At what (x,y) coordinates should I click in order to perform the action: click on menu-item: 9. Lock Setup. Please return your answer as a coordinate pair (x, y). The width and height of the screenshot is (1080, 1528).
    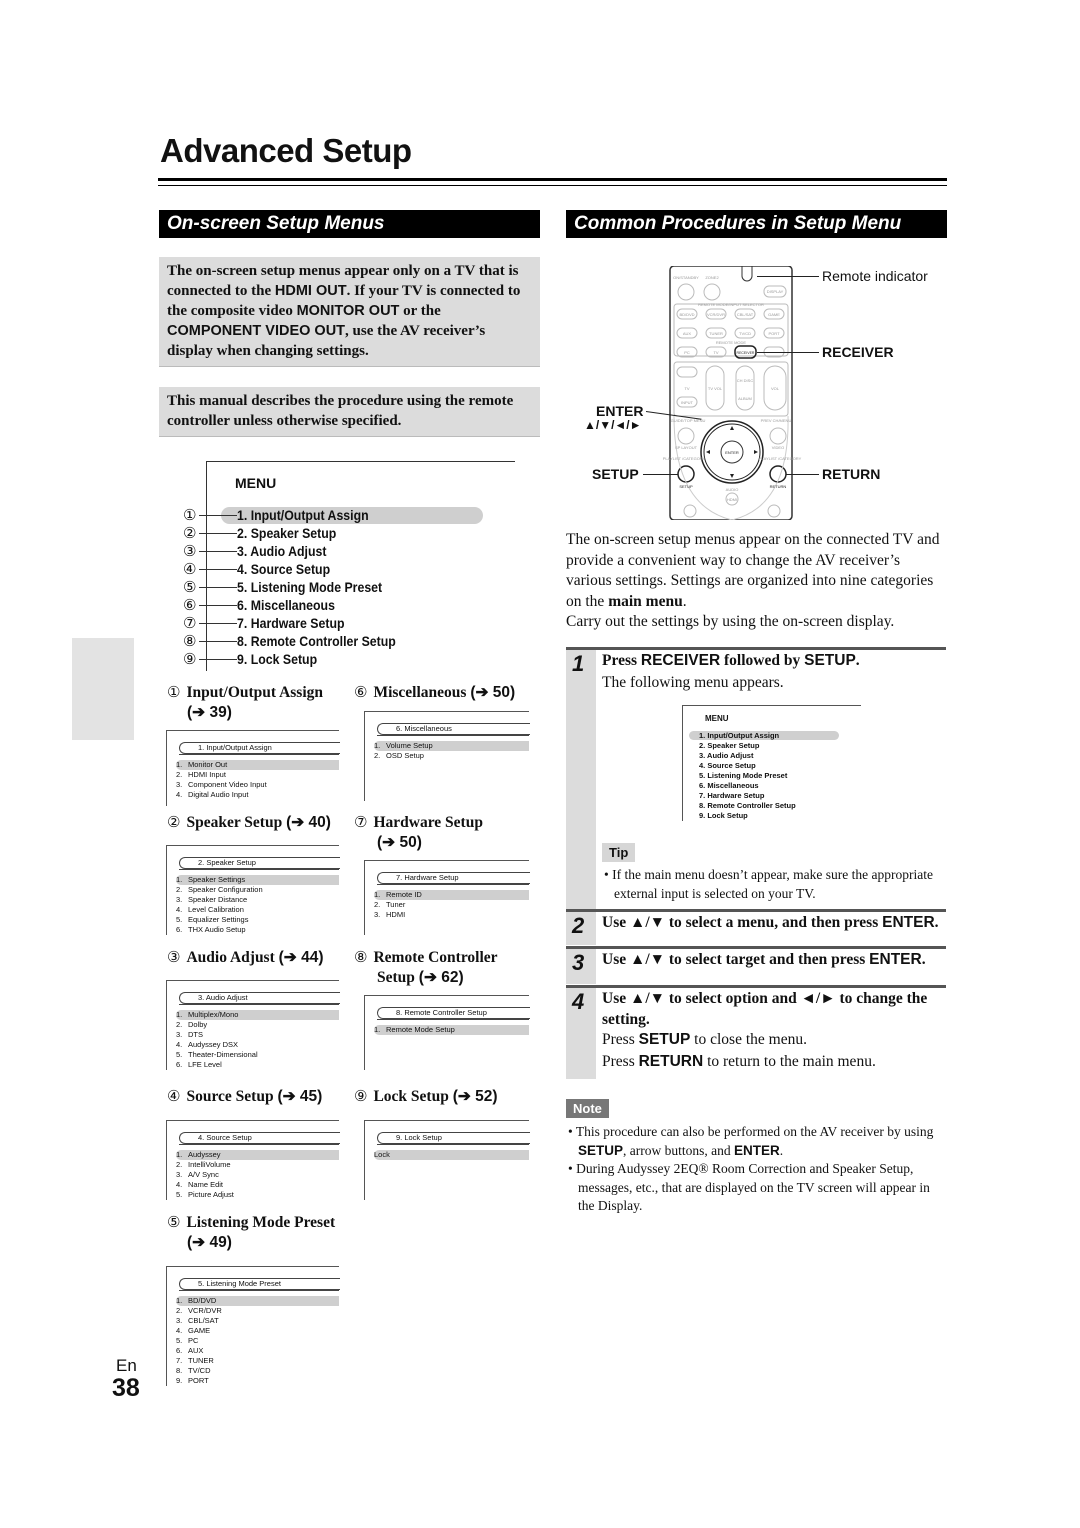
    Looking at the image, I should click on (277, 659).